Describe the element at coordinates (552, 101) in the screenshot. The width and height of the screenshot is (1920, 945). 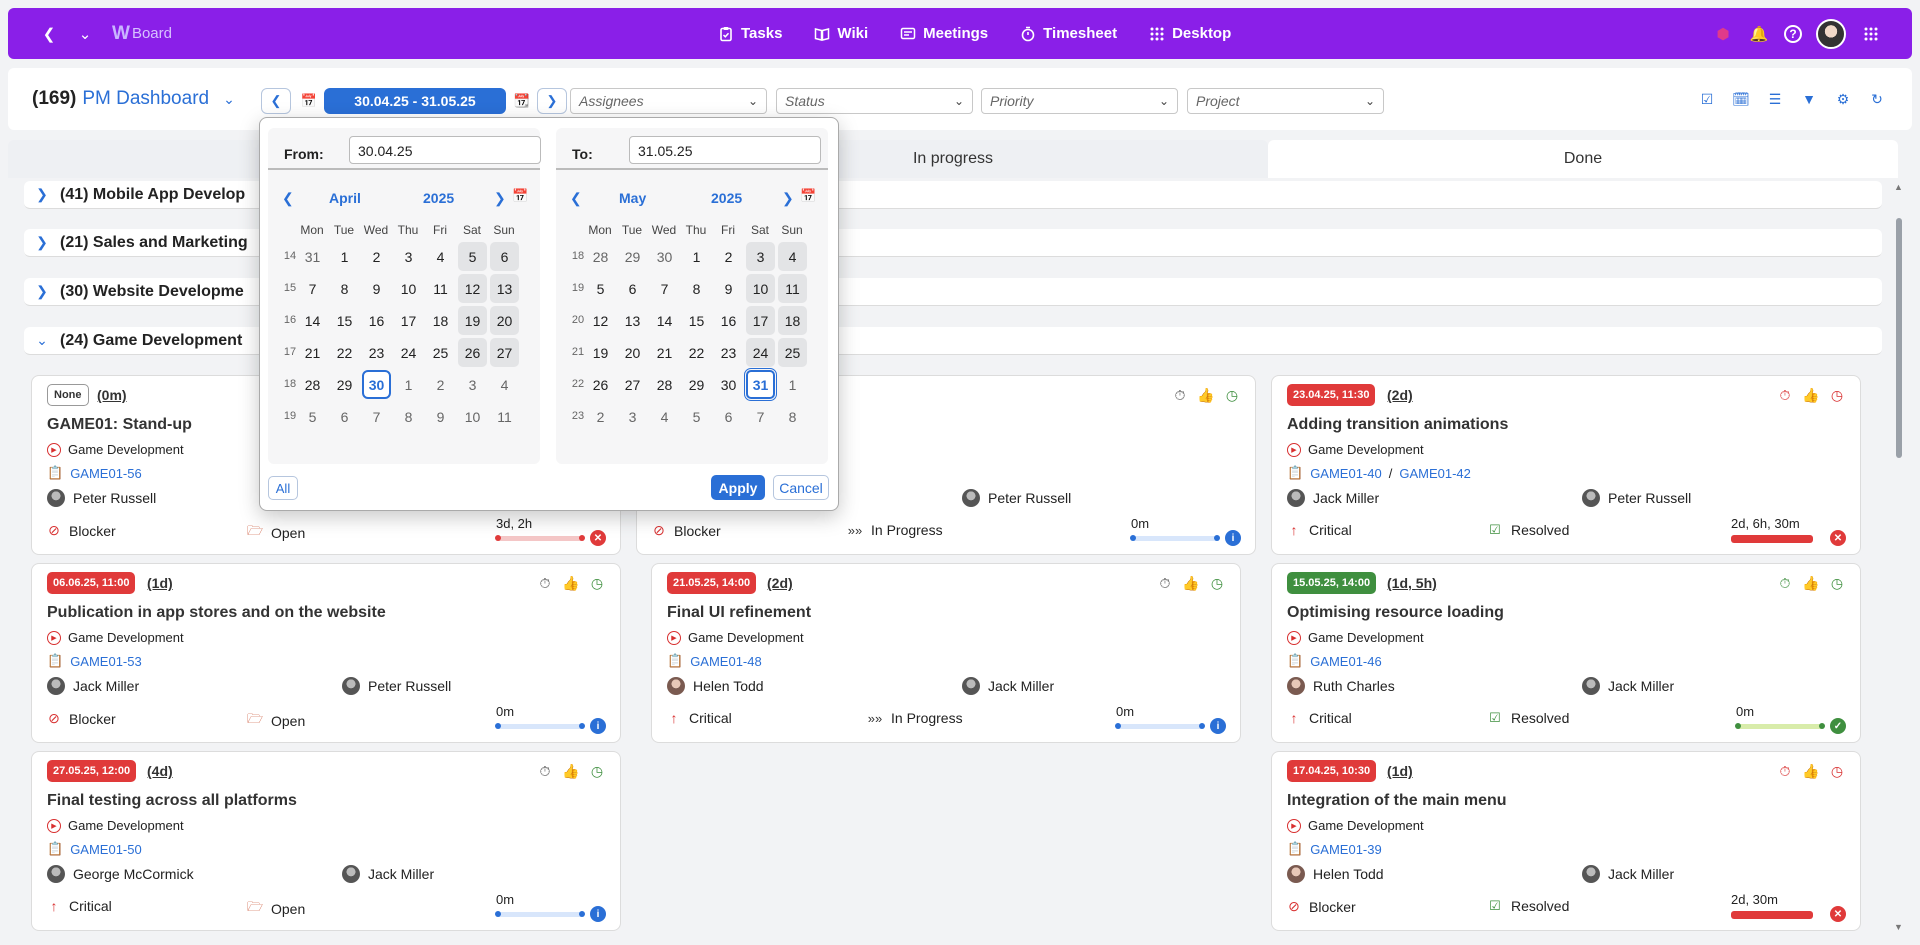
I see `next-period-button: ❯` at that location.